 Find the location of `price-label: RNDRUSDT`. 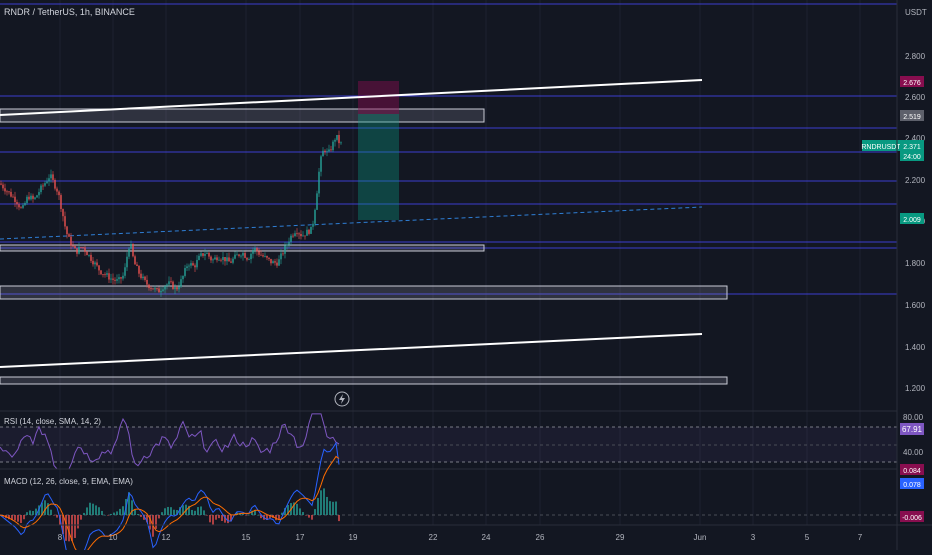

price-label: RNDRUSDT is located at coordinates (881, 145).